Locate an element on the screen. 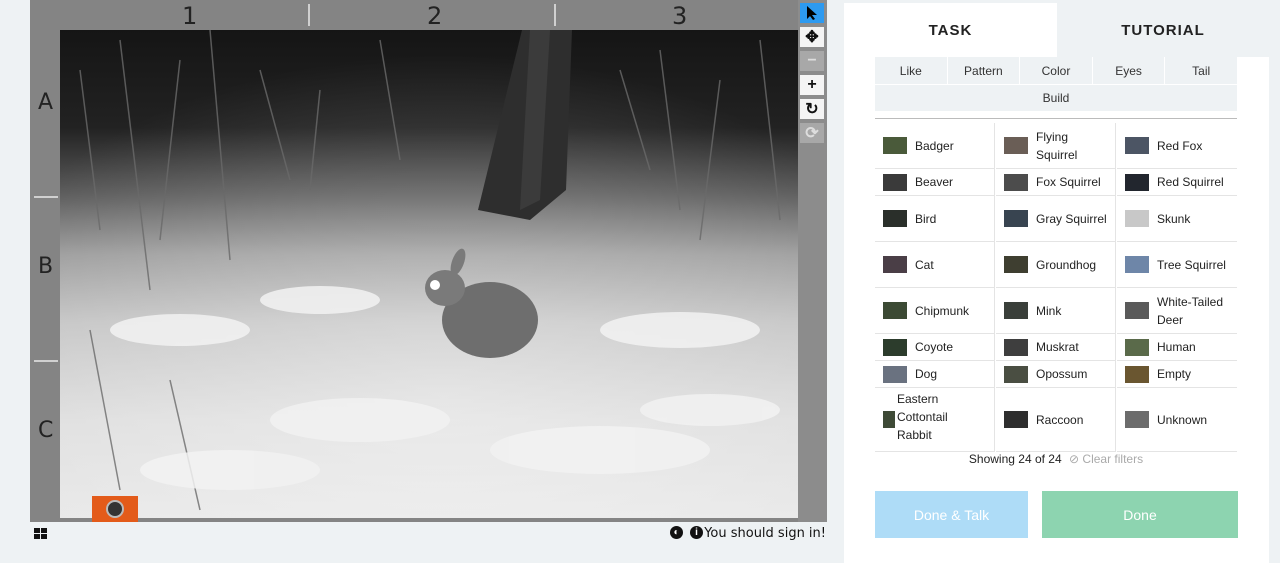 Image resolution: width=1280 pixels, height=563 pixels. clear-icon: ⊘ is located at coordinates (1074, 459).